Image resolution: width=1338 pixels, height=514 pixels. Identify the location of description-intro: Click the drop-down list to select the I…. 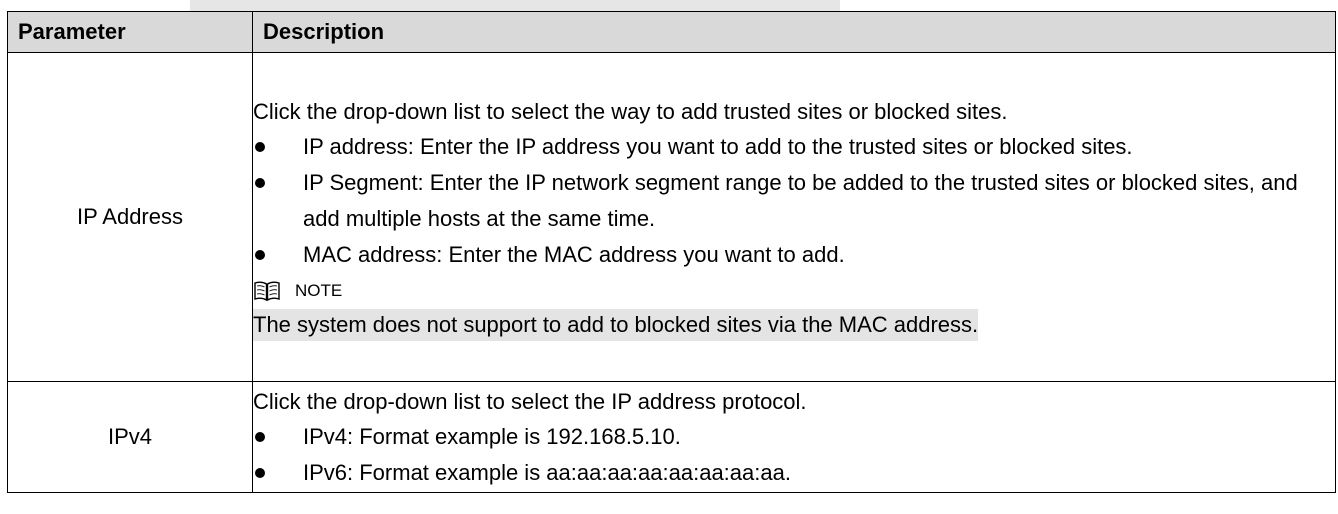
(530, 401).